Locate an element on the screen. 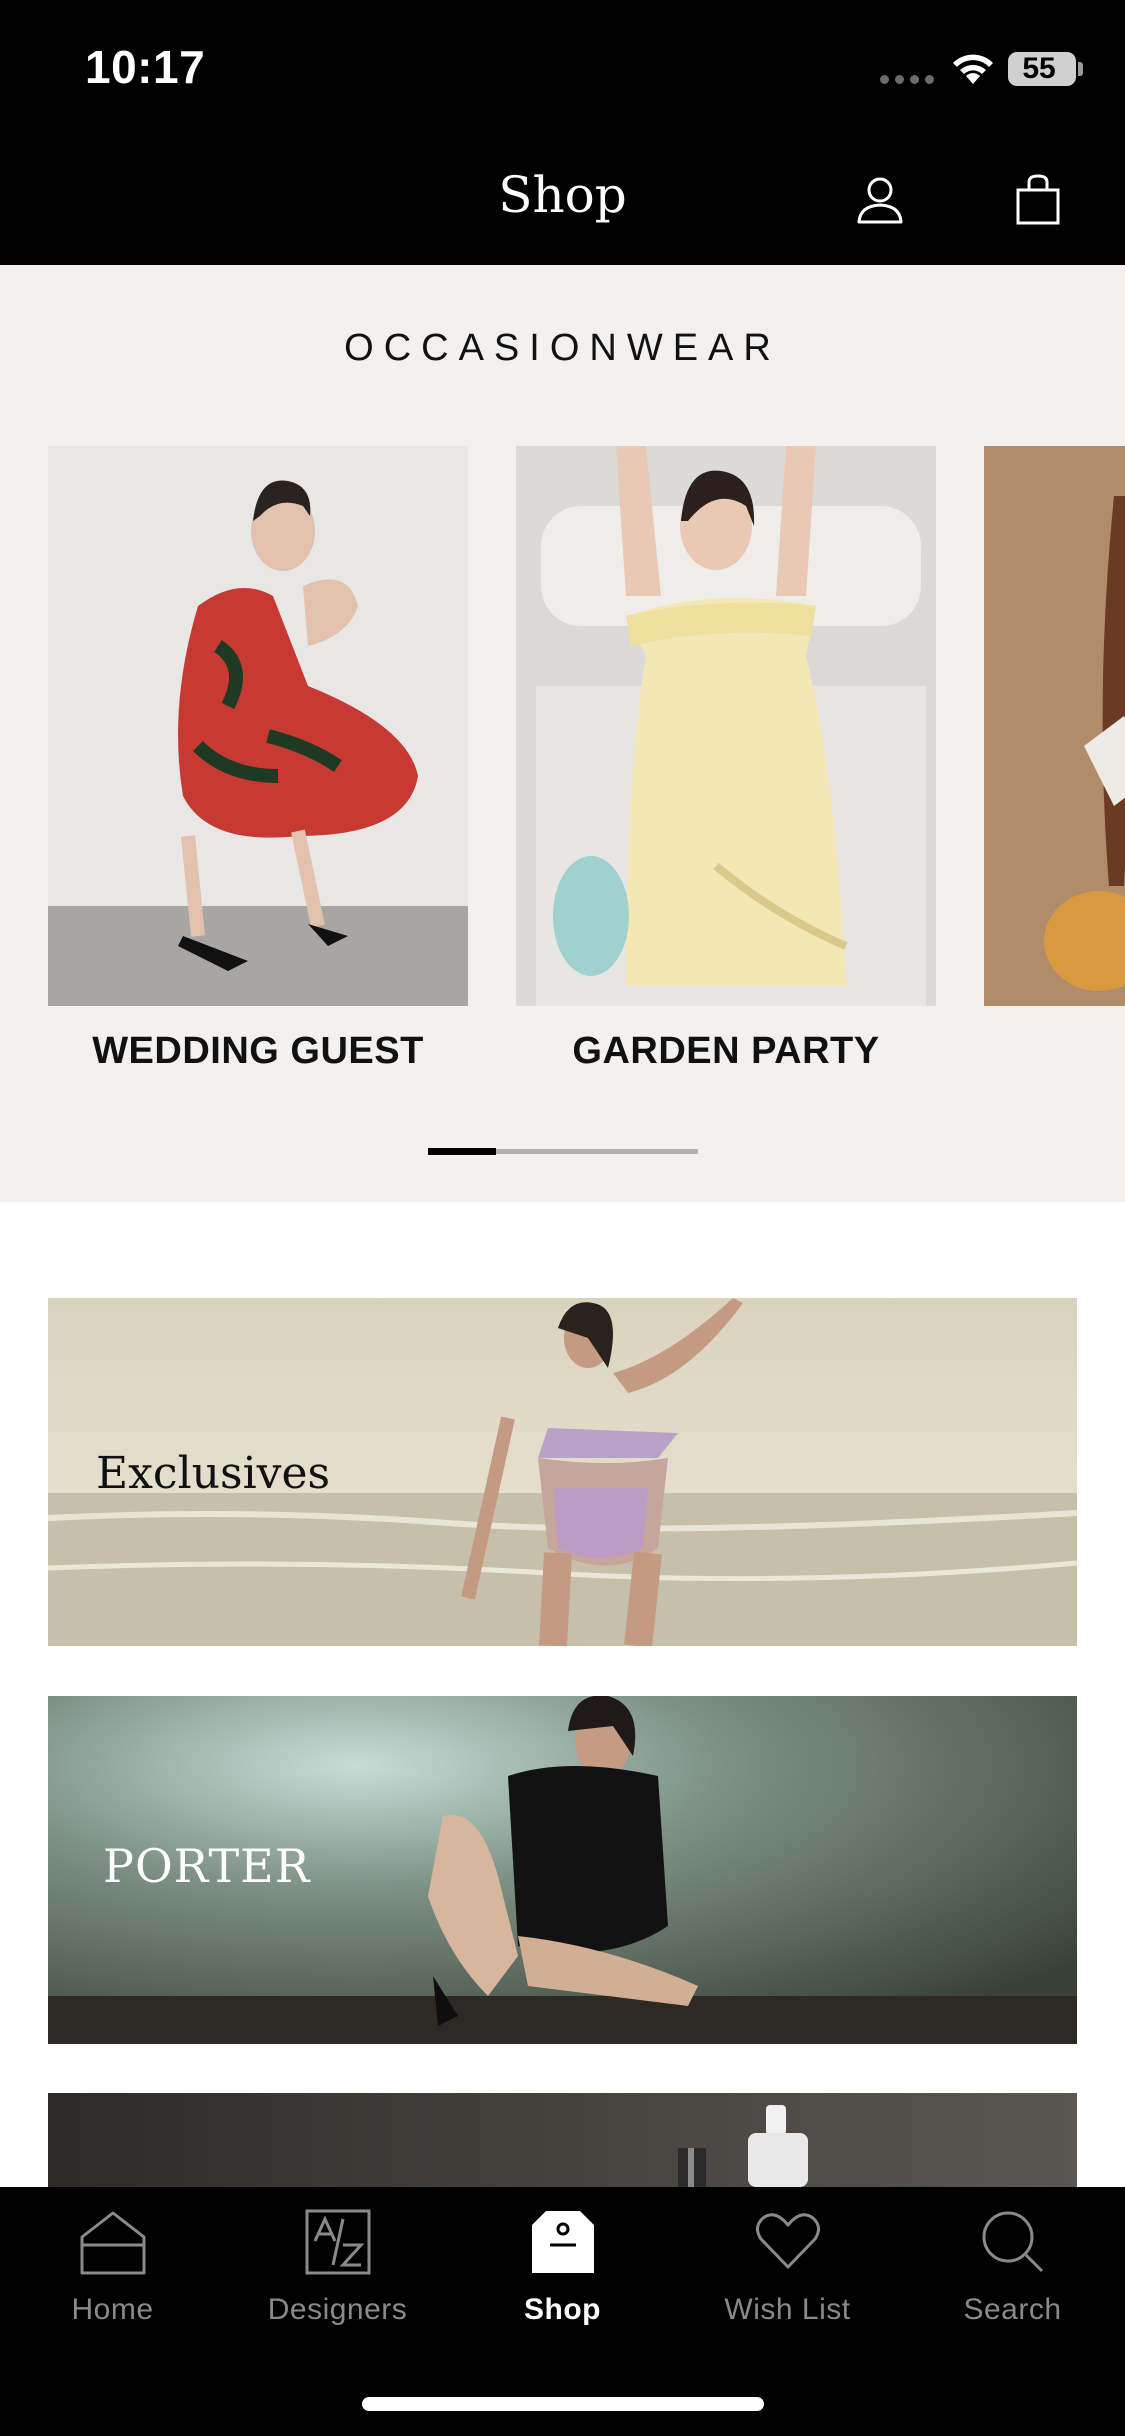 The image size is (1125, 2436). porter-logo: PORTER is located at coordinates (207, 1866).